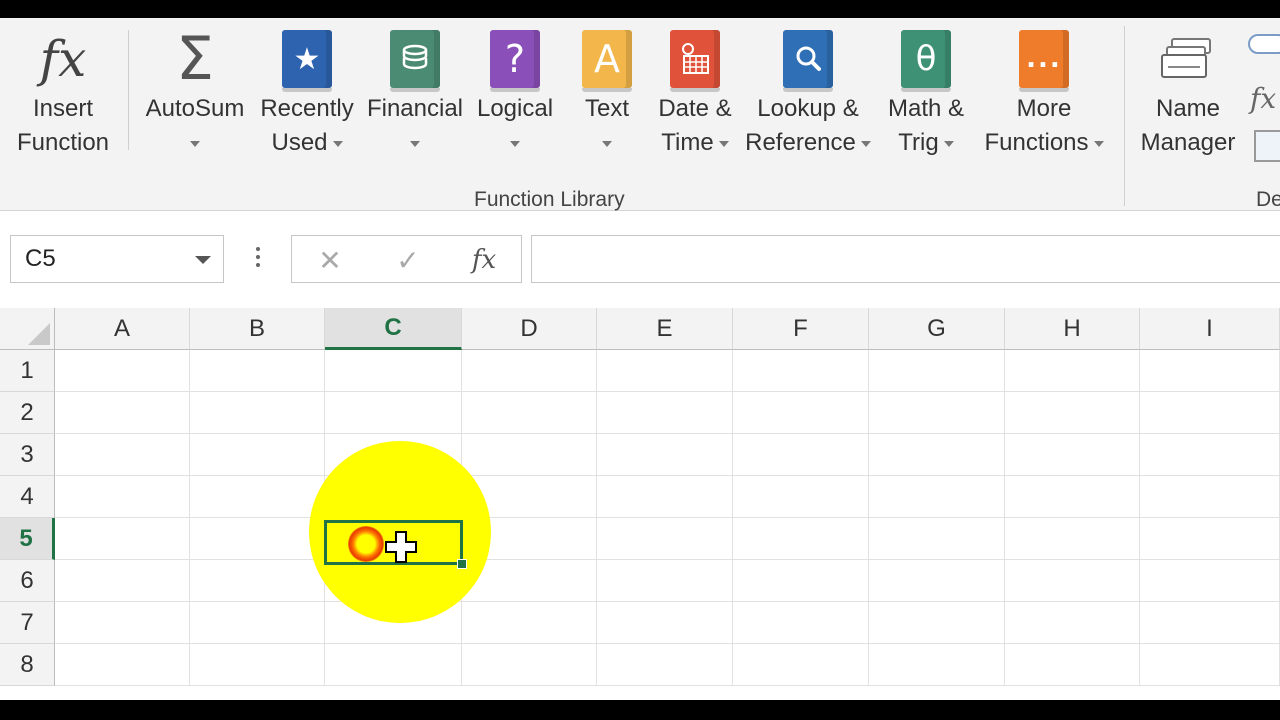  What do you see at coordinates (937, 539) in the screenshot?
I see `cell-g5` at bounding box center [937, 539].